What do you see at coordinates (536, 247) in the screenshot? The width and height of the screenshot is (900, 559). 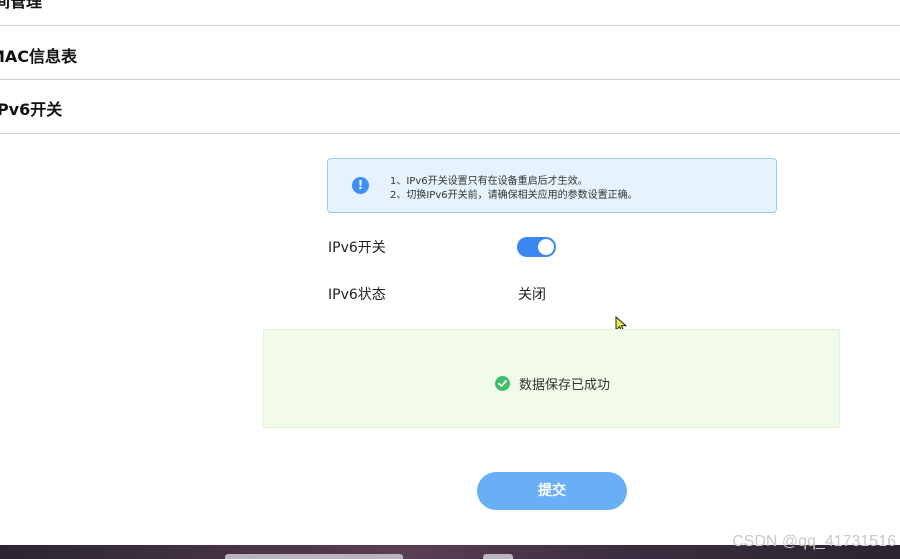 I see `ipv6-toggle` at bounding box center [536, 247].